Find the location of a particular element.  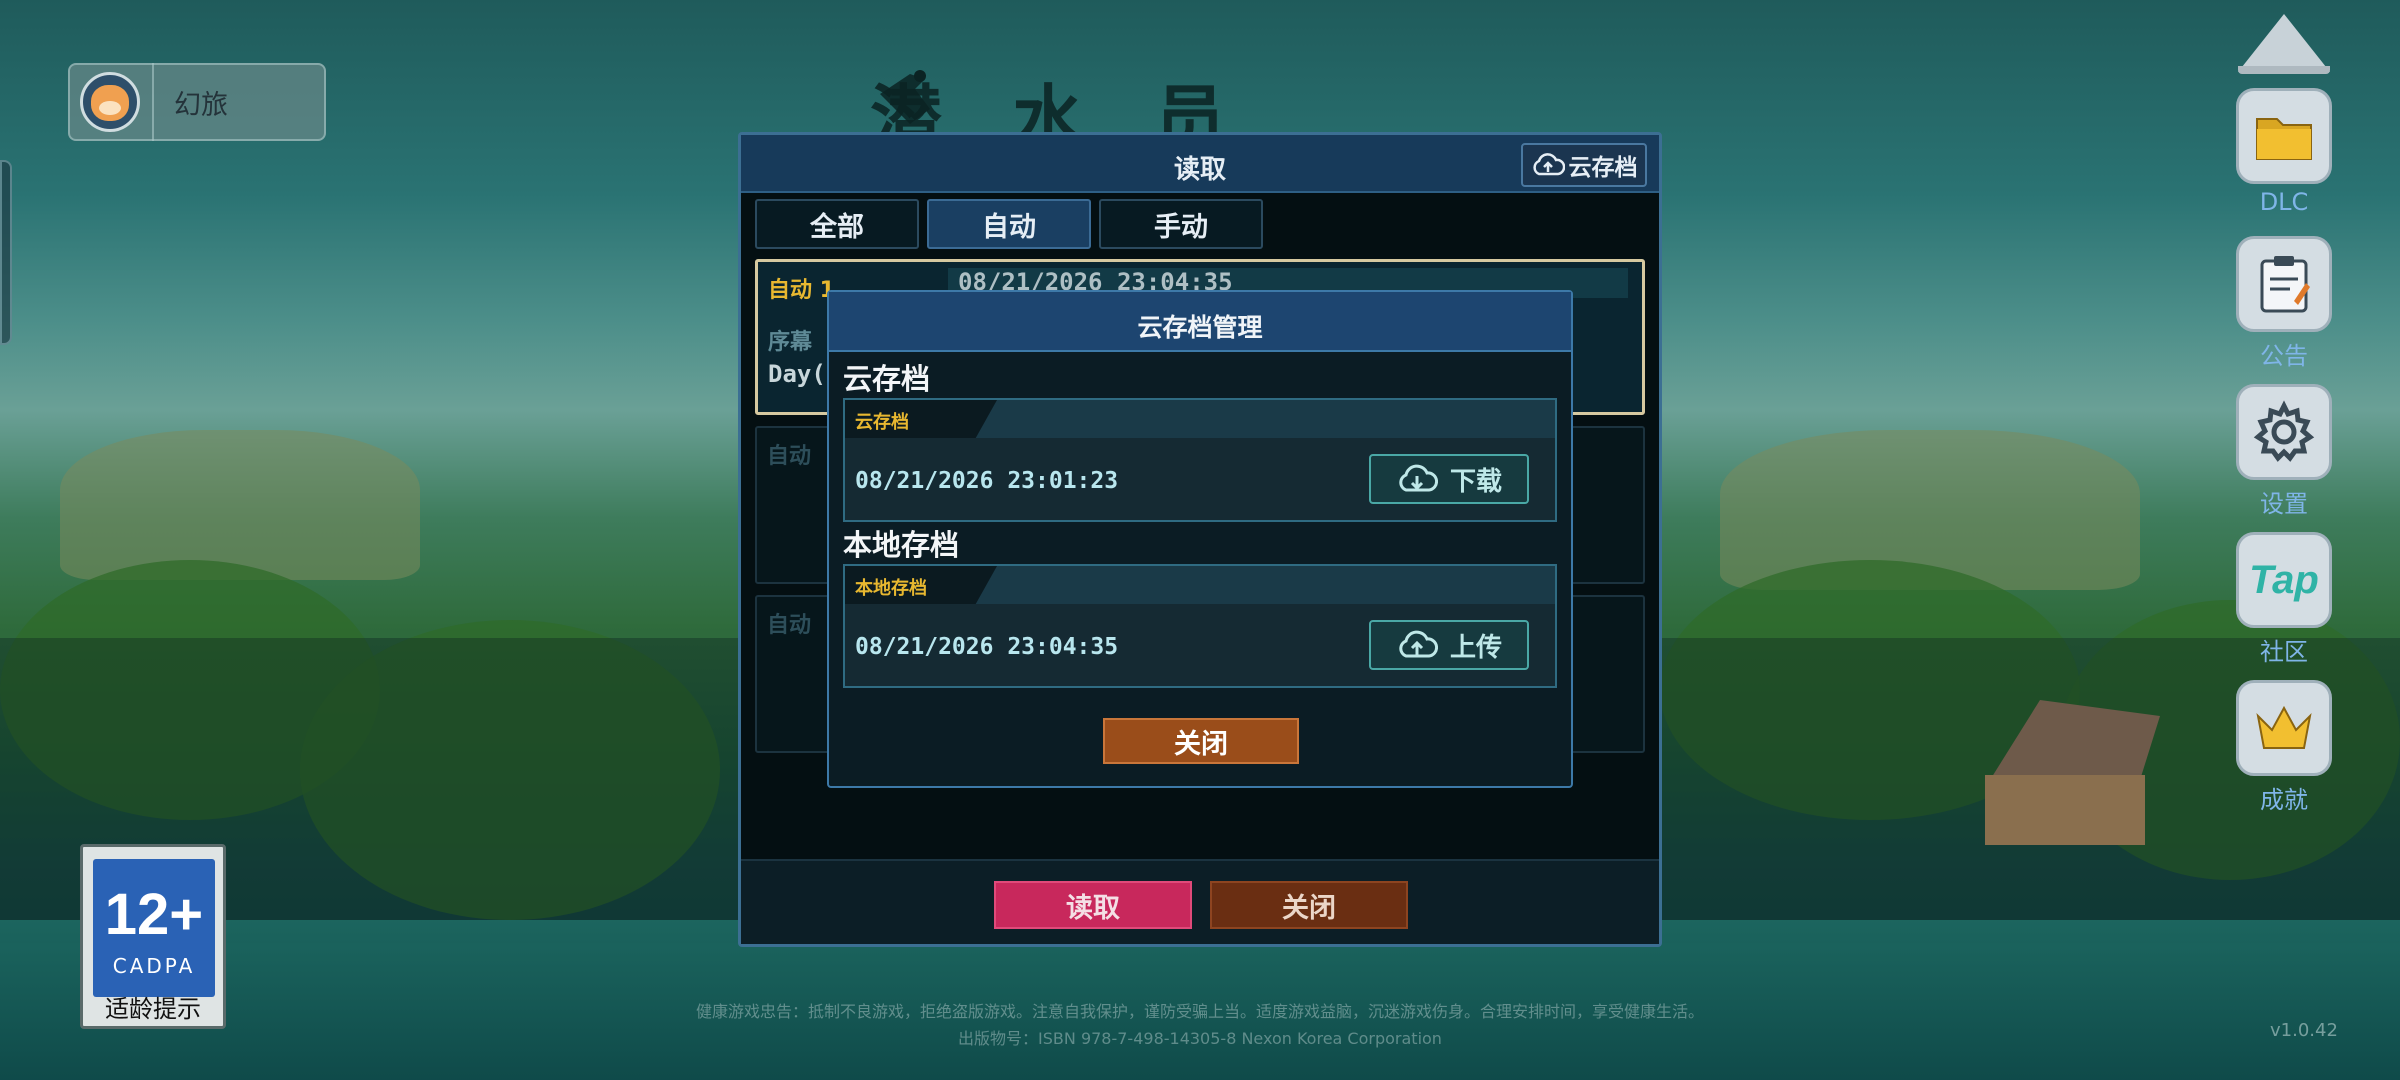

menu-button-dlc is located at coordinates (2284, 136).